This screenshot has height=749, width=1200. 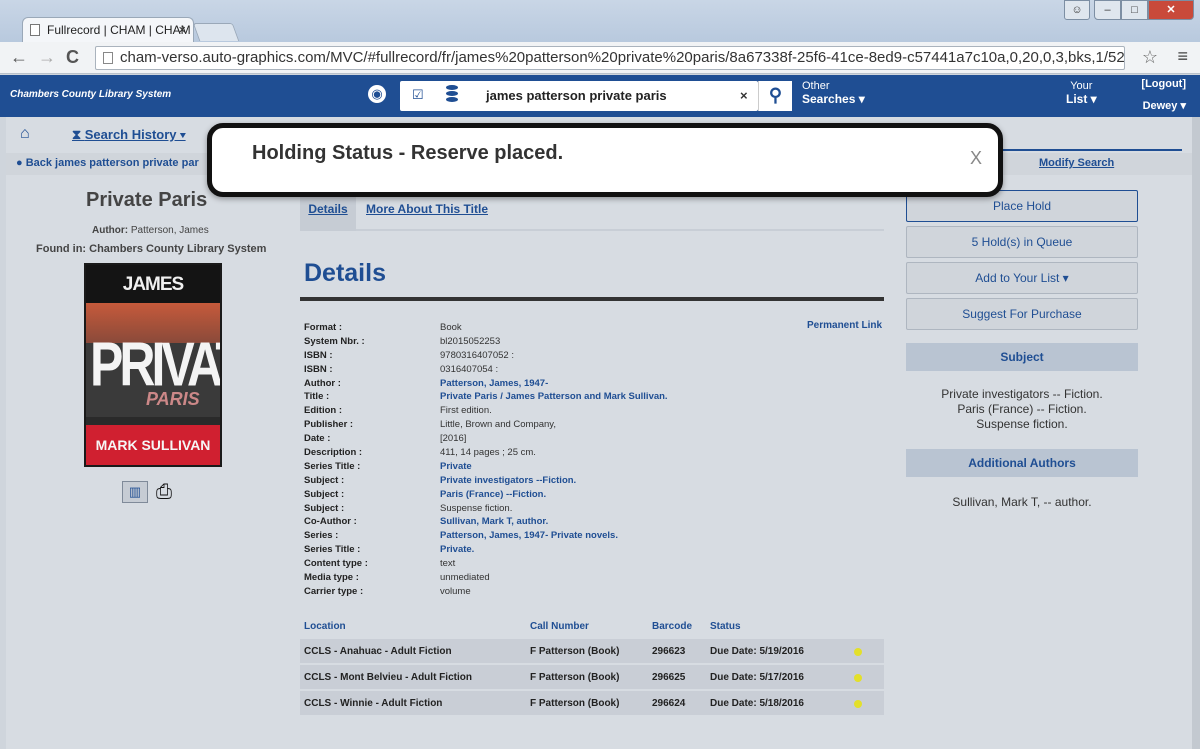 I want to click on barcode-cell: 296625, so click(x=669, y=677).